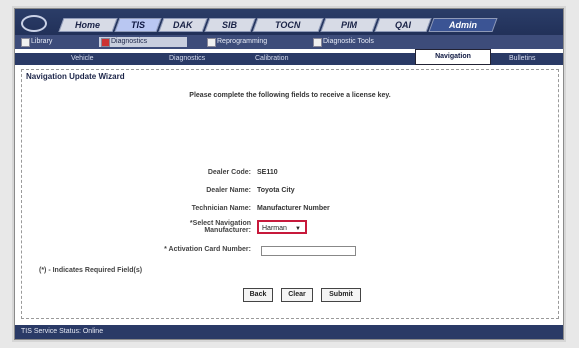 This screenshot has width=579, height=348. Describe the element at coordinates (365, 42) in the screenshot. I see `subtab-diagnostic-tools: Diagnostic Tools` at that location.